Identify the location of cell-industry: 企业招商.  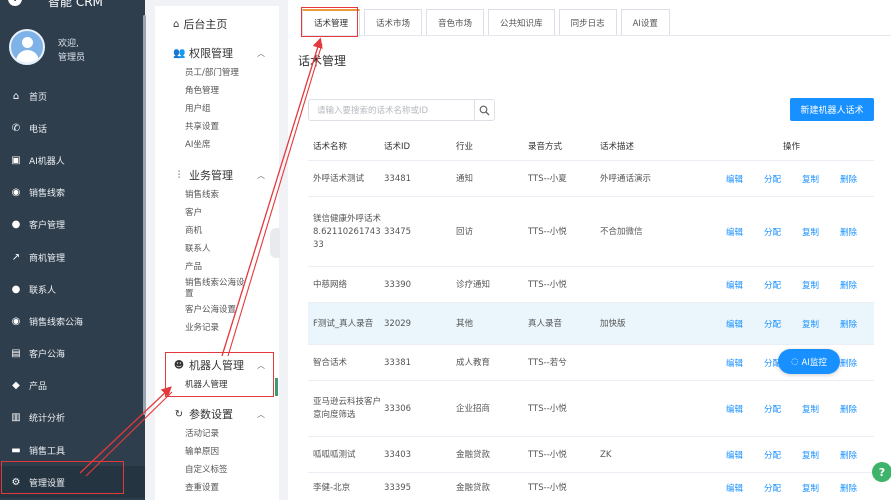
(473, 408).